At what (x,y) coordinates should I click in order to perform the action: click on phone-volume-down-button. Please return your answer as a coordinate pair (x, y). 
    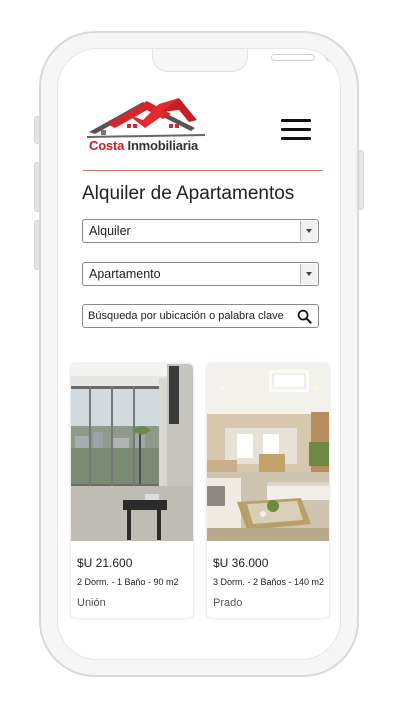
    Looking at the image, I should click on (37, 245).